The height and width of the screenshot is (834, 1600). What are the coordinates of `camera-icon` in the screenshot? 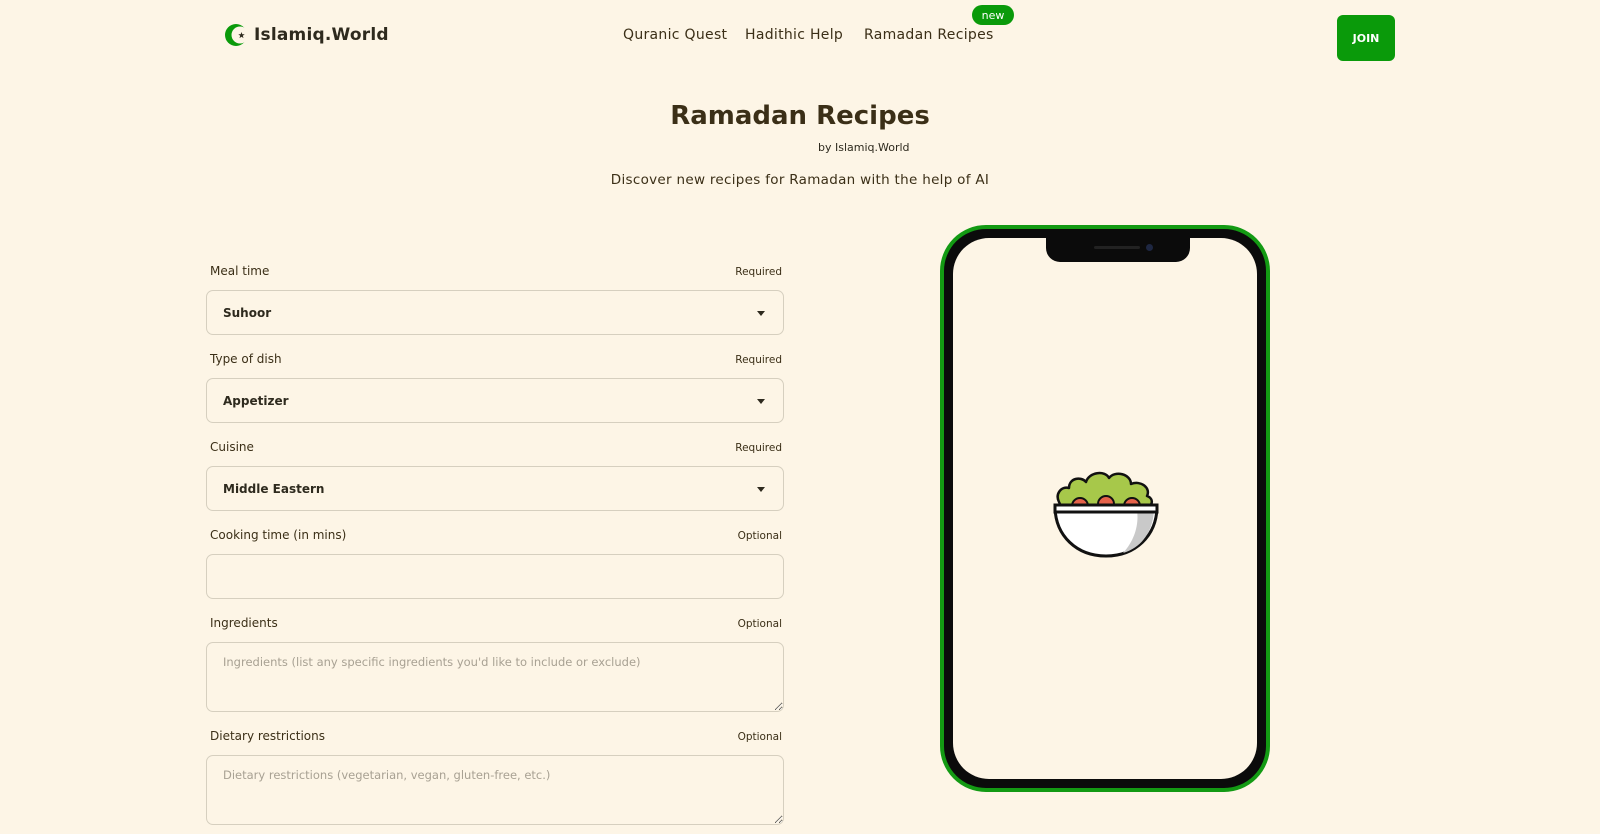 It's located at (1149, 247).